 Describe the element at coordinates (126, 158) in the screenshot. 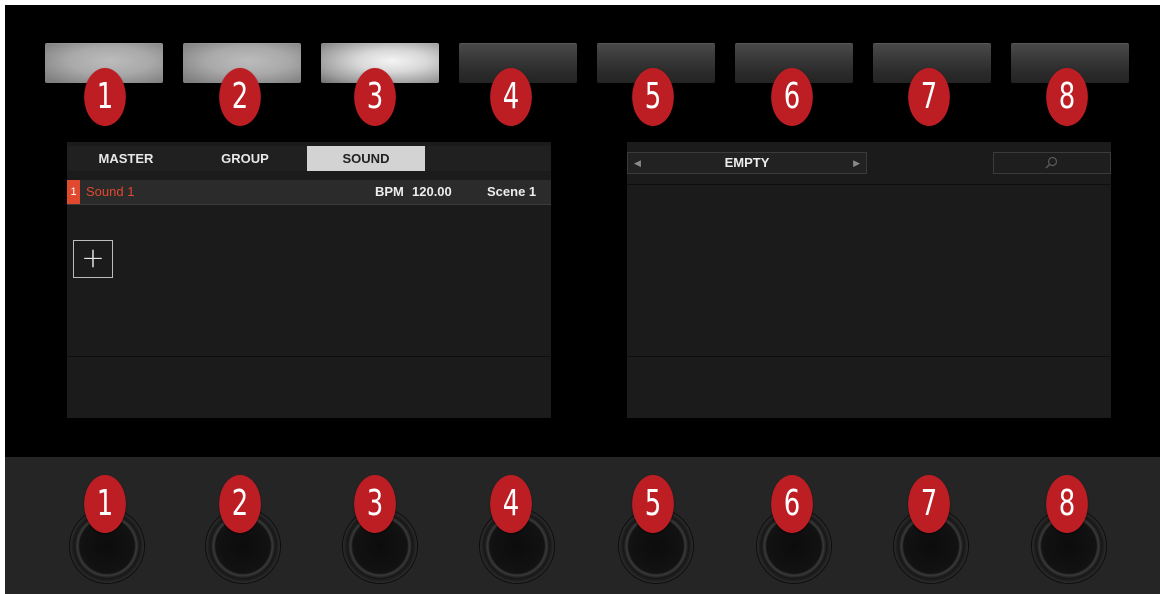

I see `tab-master: MASTER` at that location.